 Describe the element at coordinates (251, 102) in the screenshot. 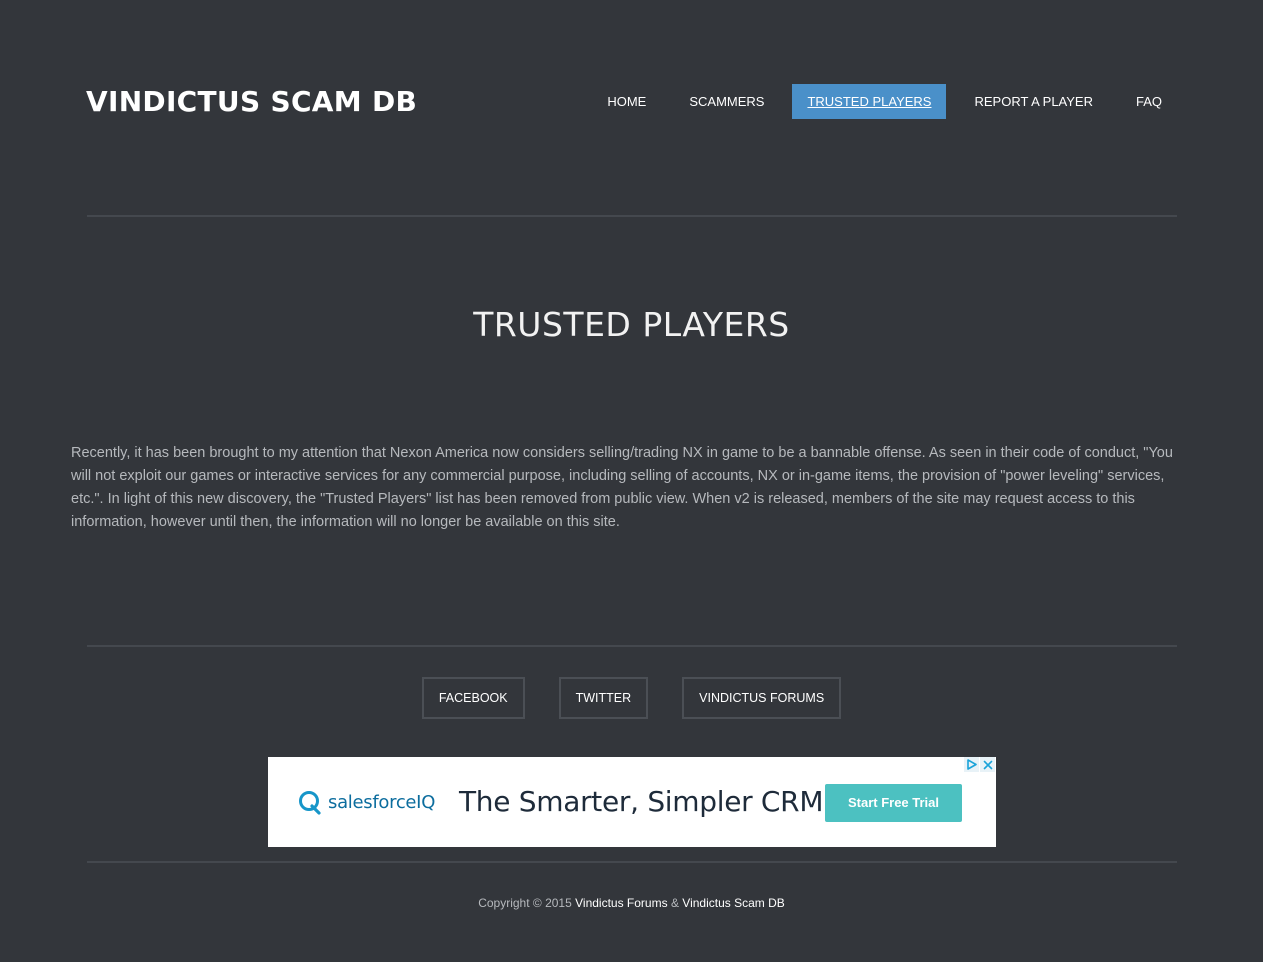

I see `site-title: VINDICTUS SCAM DB` at that location.